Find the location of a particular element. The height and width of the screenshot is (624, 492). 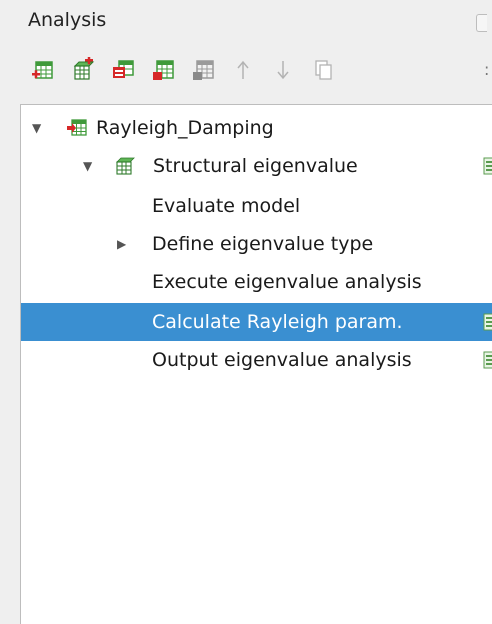

analysis-root-icon is located at coordinates (77, 127).